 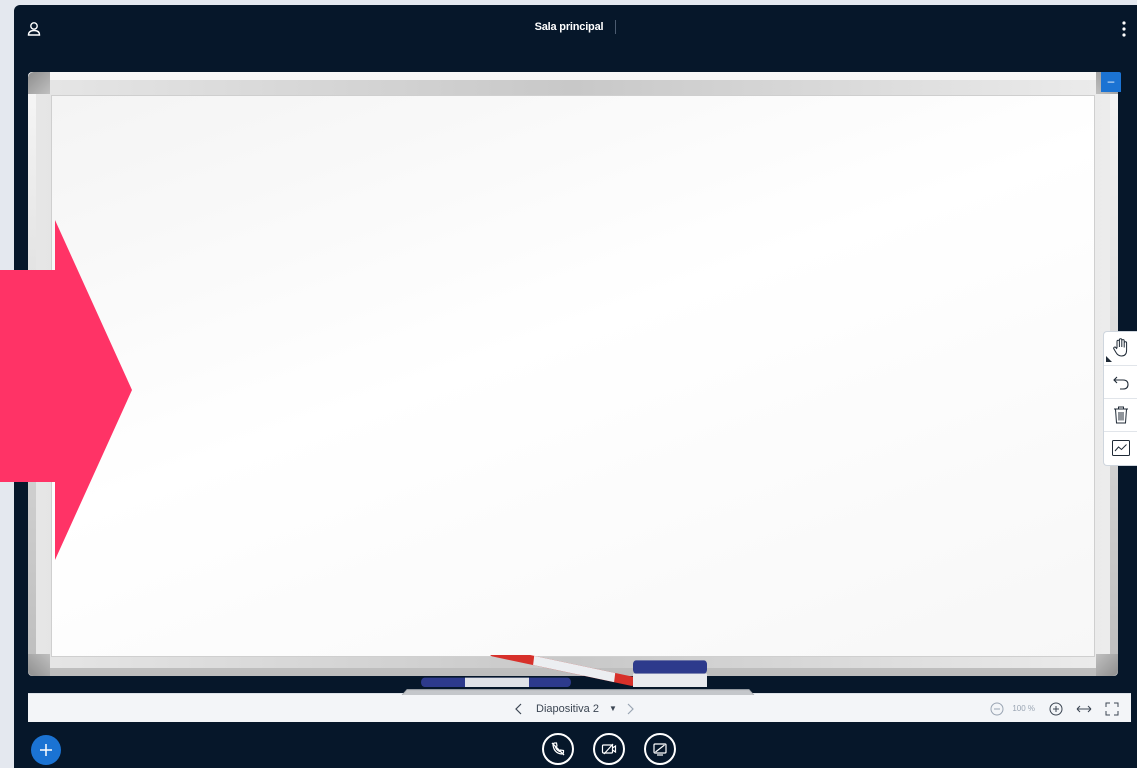 I want to click on chart-line-icon, so click(x=1121, y=447).